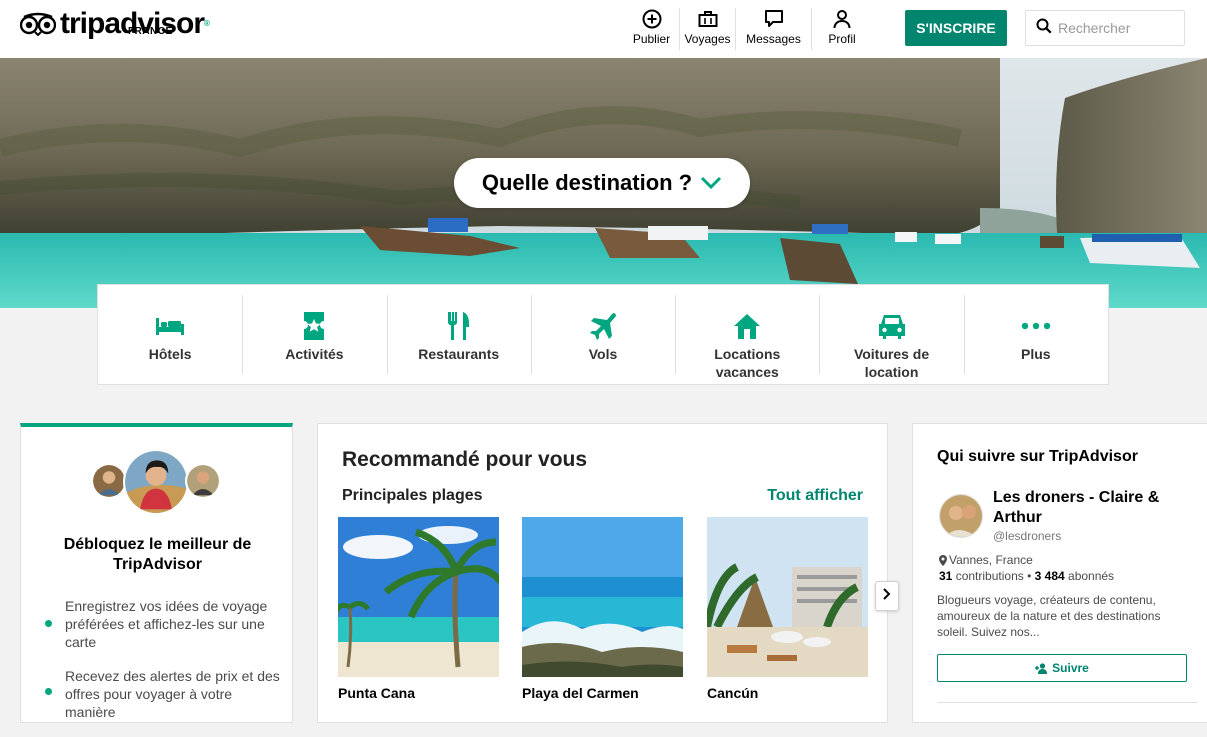 This screenshot has height=737, width=1207. I want to click on divider, so click(1067, 702).